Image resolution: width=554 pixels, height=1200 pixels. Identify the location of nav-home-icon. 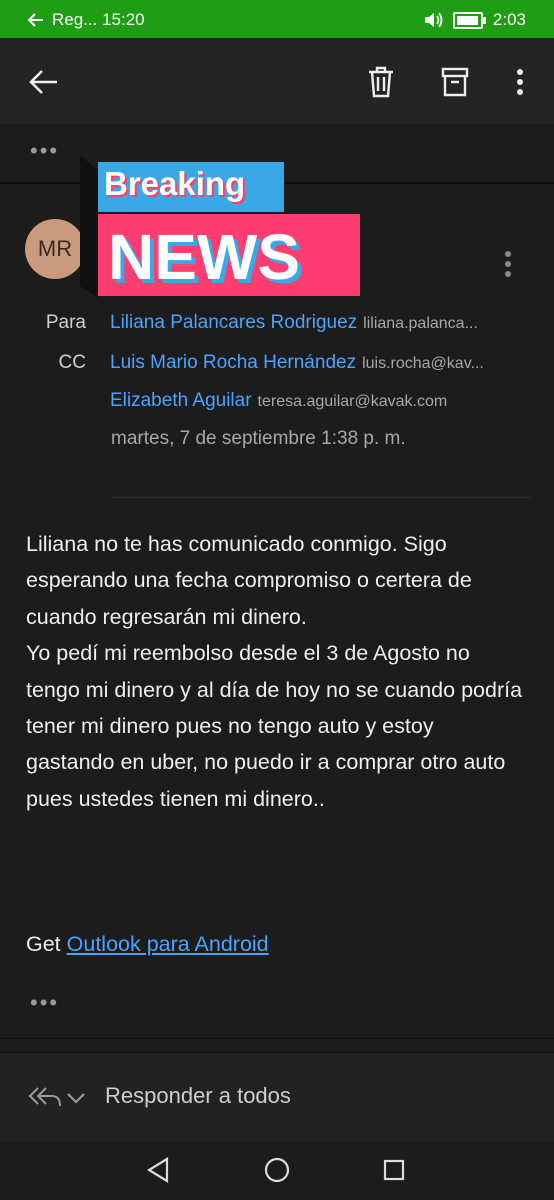
(277, 1170).